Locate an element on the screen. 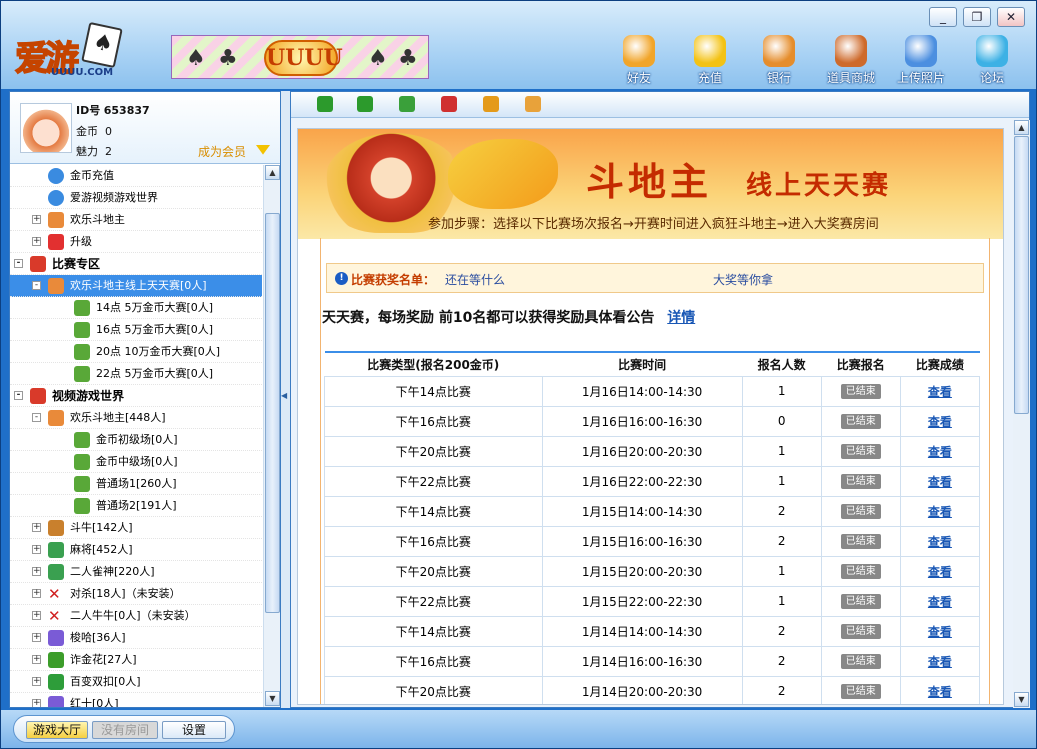 This screenshot has height=749, width=1037. tree-item: + 诈金花[27人] is located at coordinates (136, 660).